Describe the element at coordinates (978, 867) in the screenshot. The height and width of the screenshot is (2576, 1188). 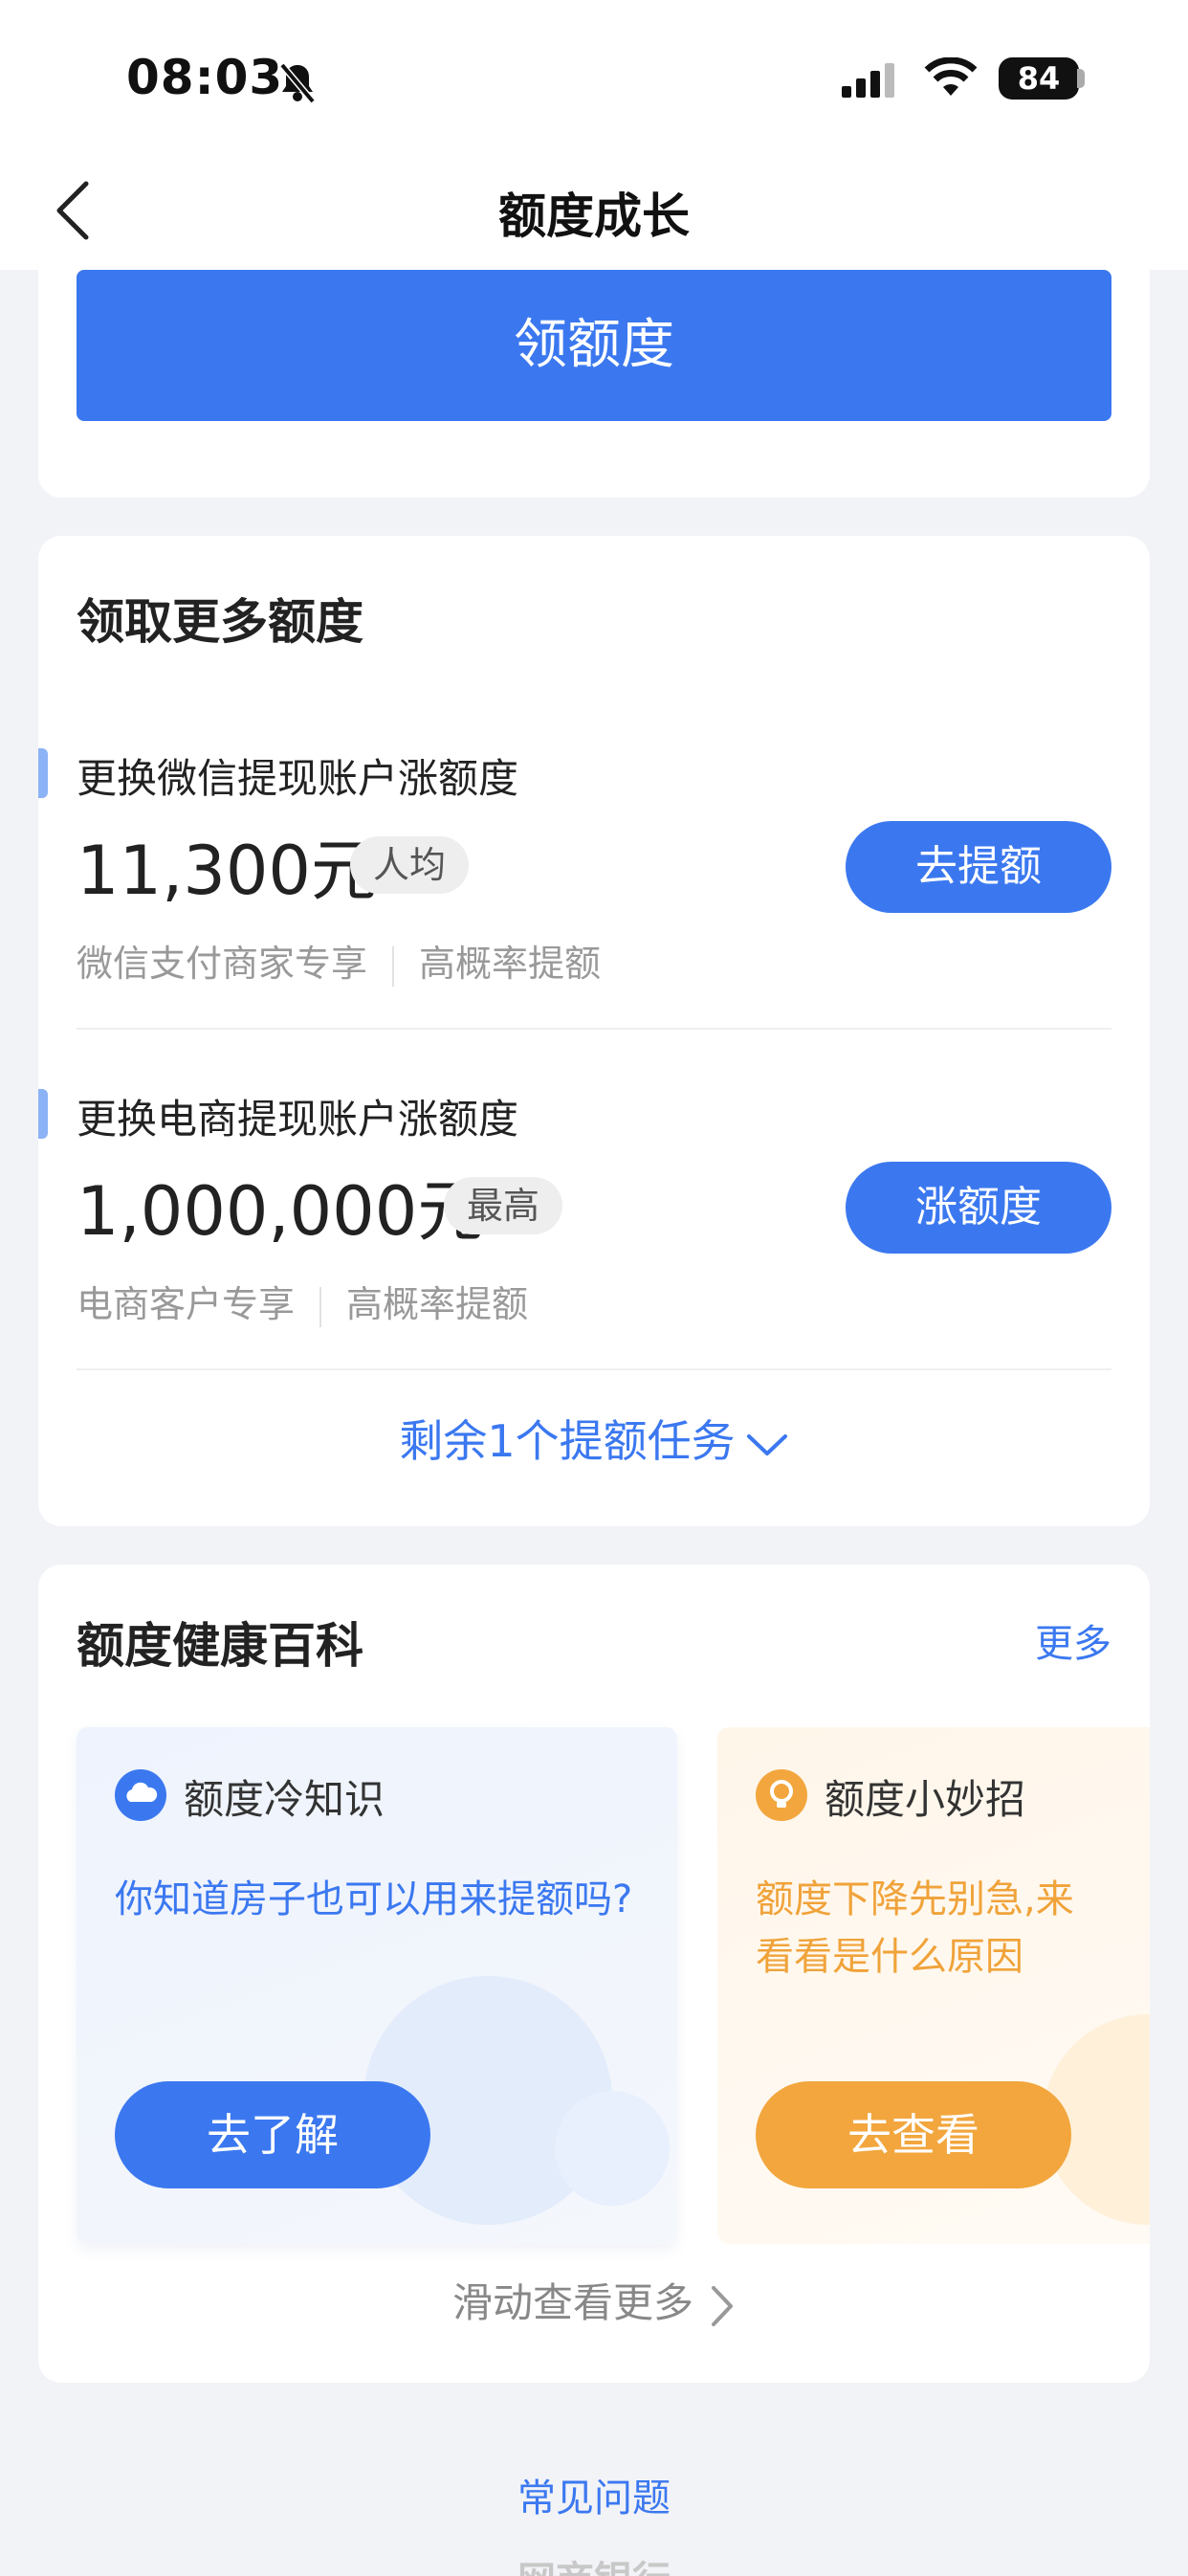
I see `raise-quota-button: 去提额` at that location.